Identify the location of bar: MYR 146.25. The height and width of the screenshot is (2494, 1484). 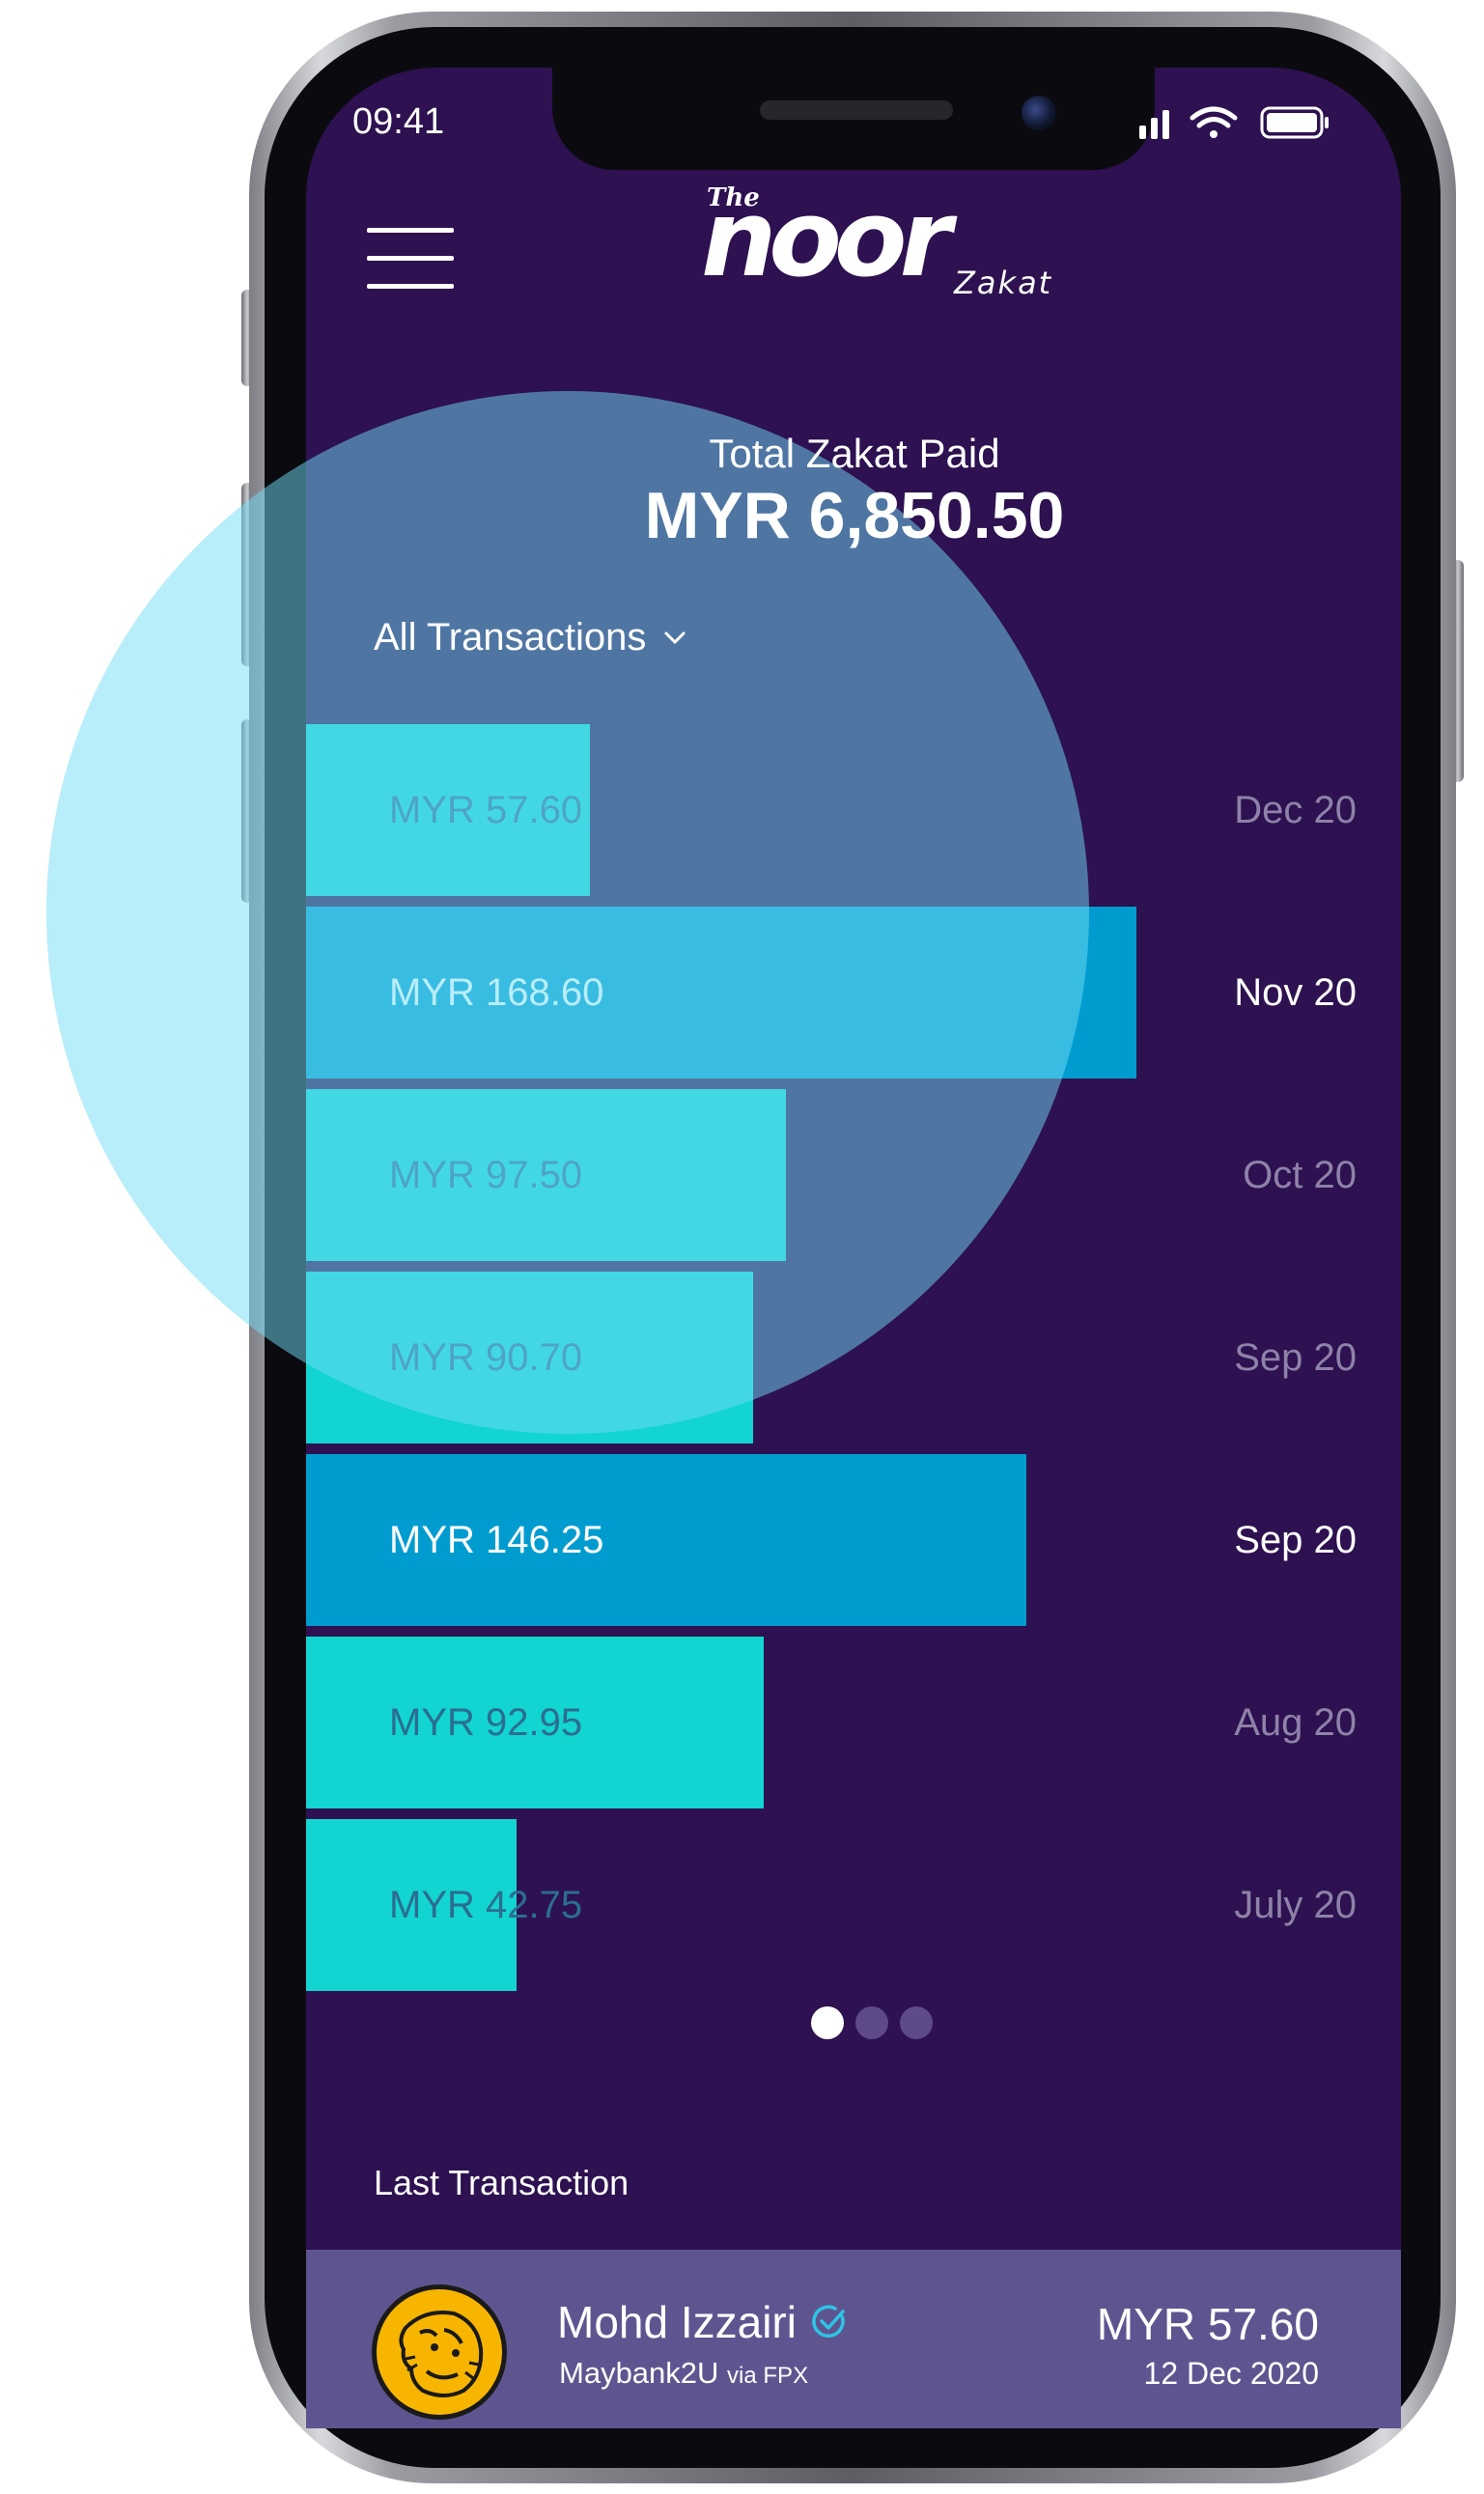
(666, 1540).